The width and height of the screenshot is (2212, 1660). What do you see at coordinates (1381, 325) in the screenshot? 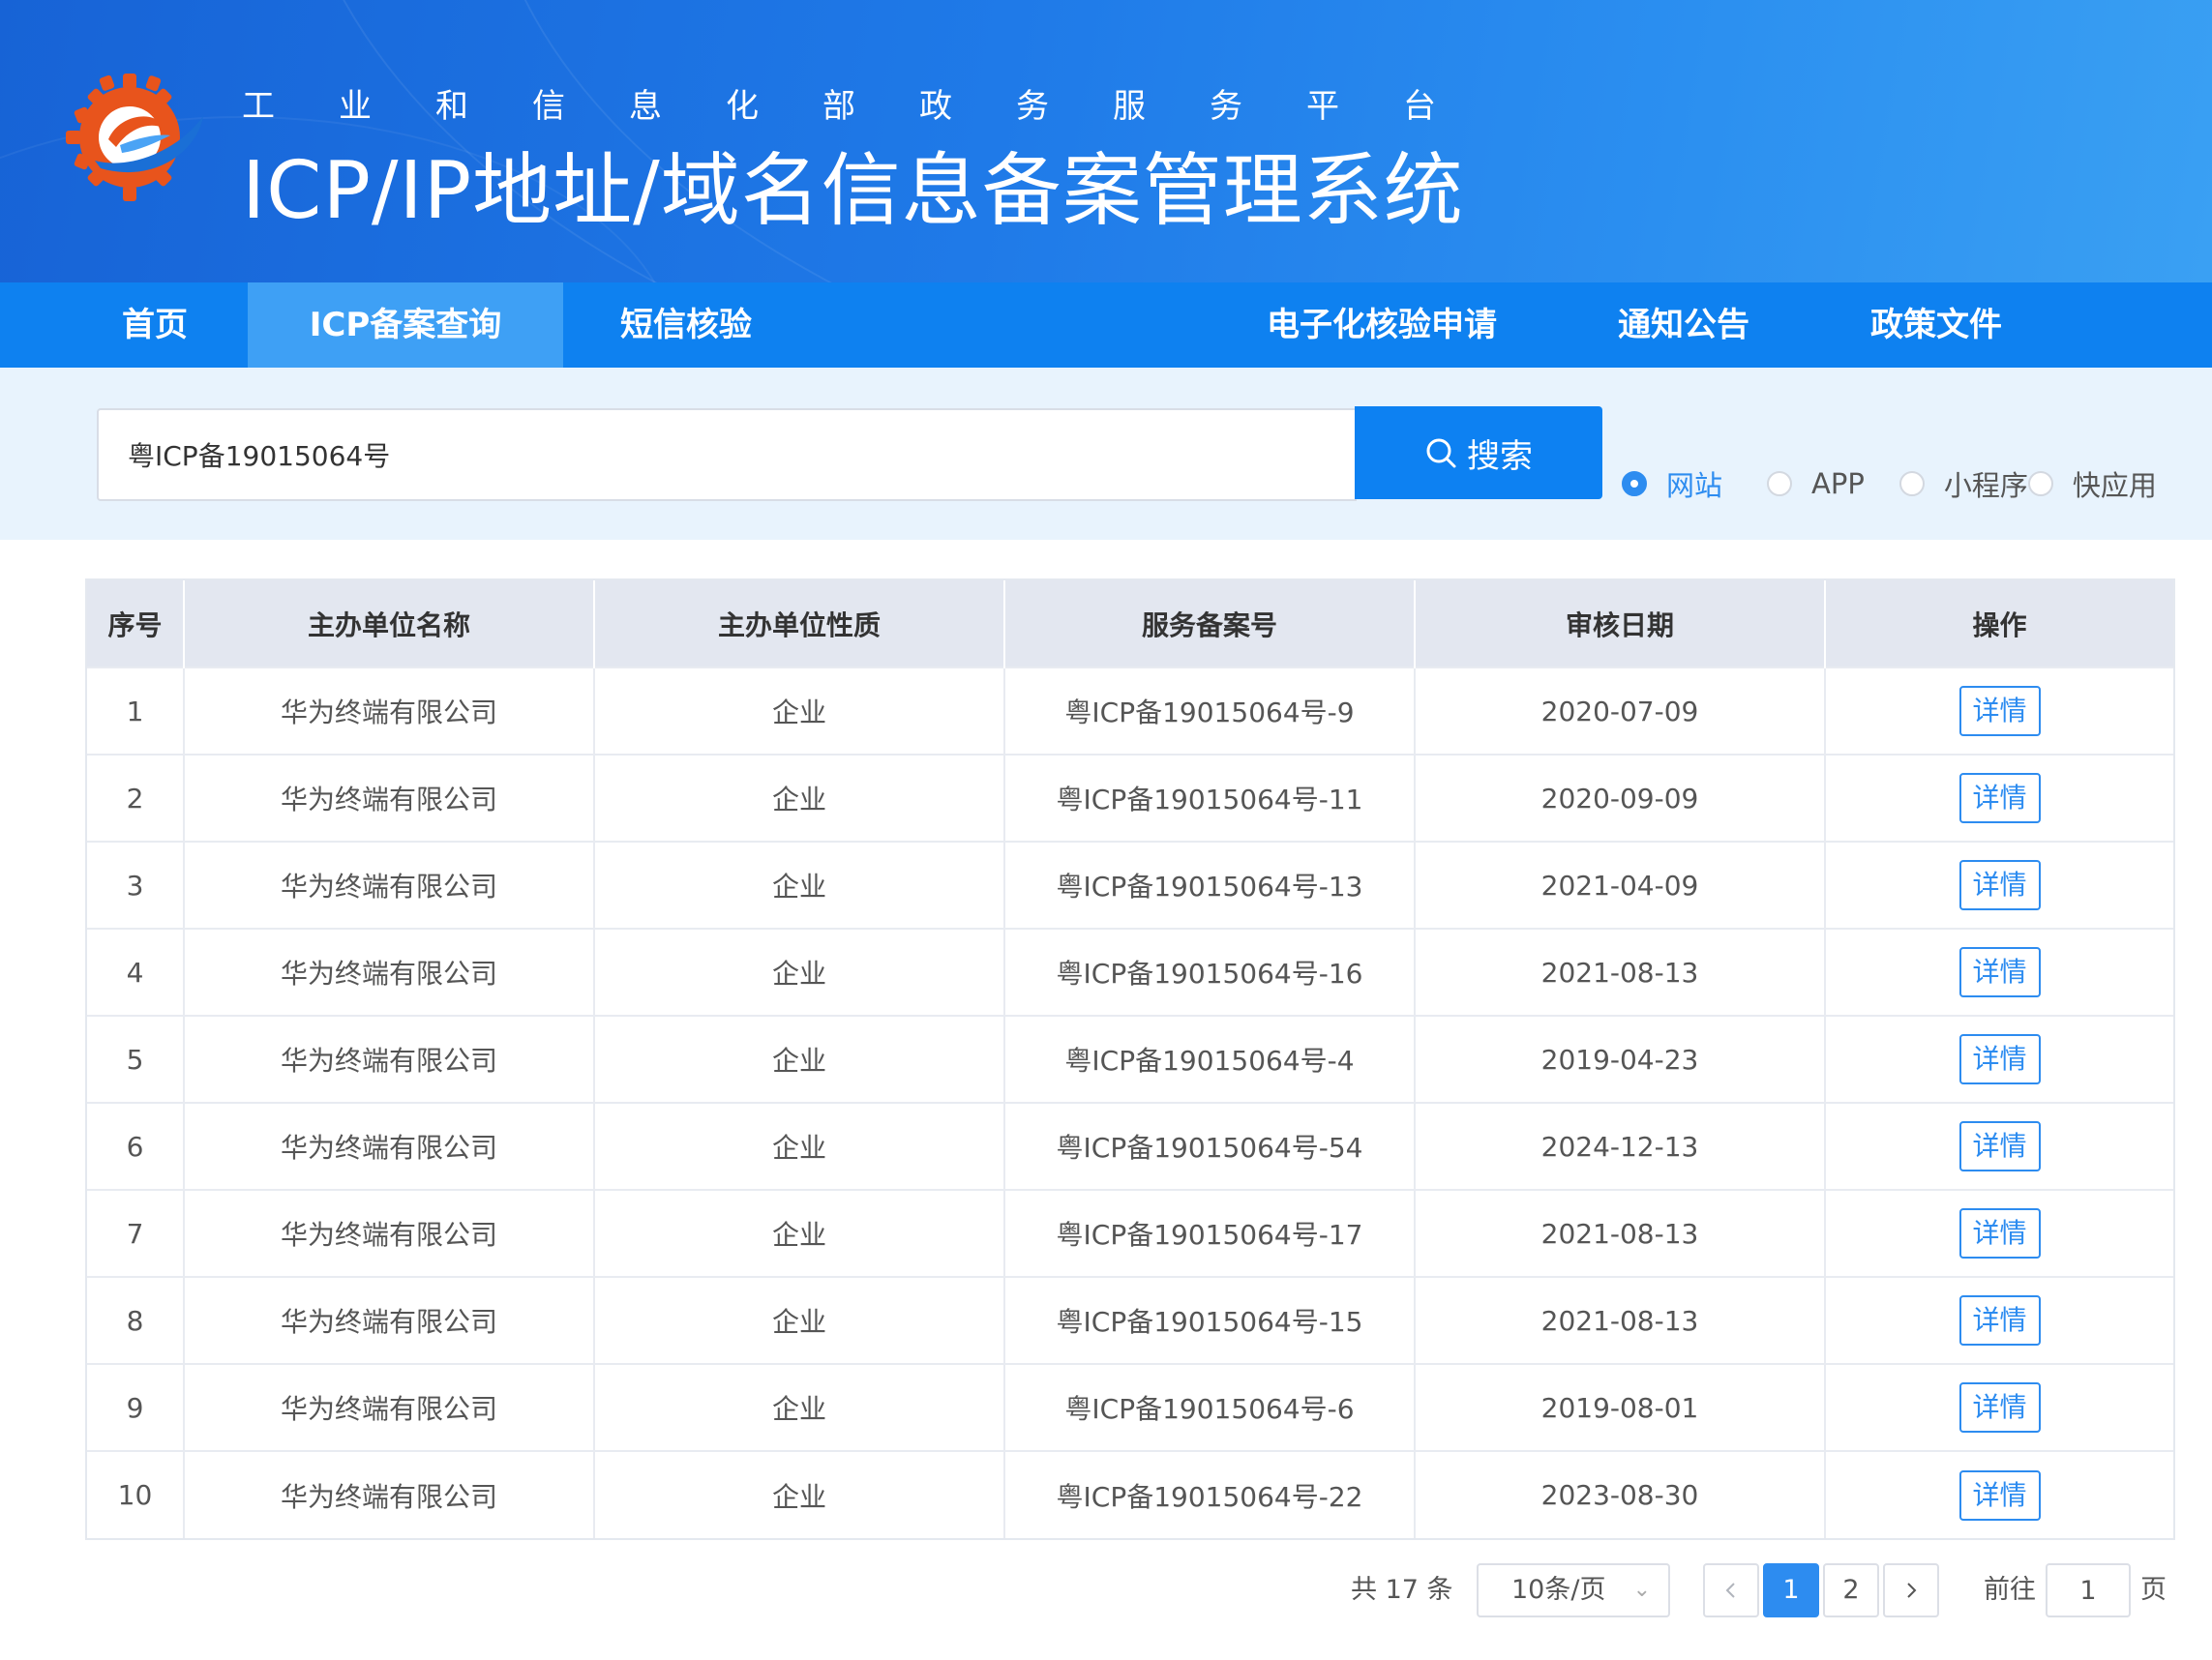
I see `nav-item-e-verify-apply: 电子化核验申请` at bounding box center [1381, 325].